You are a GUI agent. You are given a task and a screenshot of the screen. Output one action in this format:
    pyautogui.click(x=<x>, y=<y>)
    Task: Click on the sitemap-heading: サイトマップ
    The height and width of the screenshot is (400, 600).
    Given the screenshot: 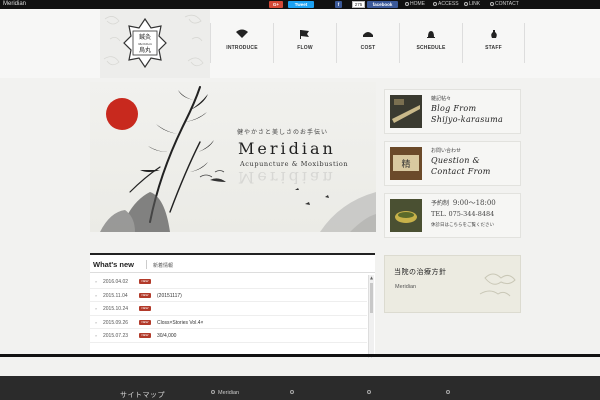 What is the action you would take?
    pyautogui.click(x=142, y=395)
    